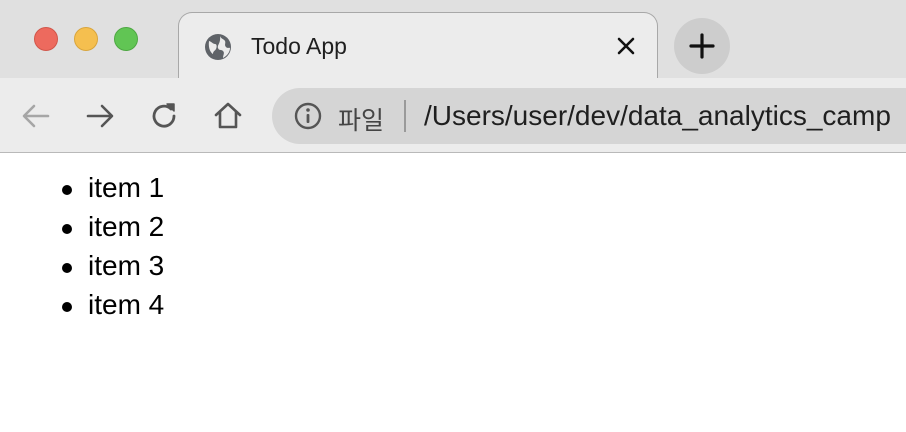  Describe the element at coordinates (46, 39) in the screenshot. I see `window-close-button` at that location.